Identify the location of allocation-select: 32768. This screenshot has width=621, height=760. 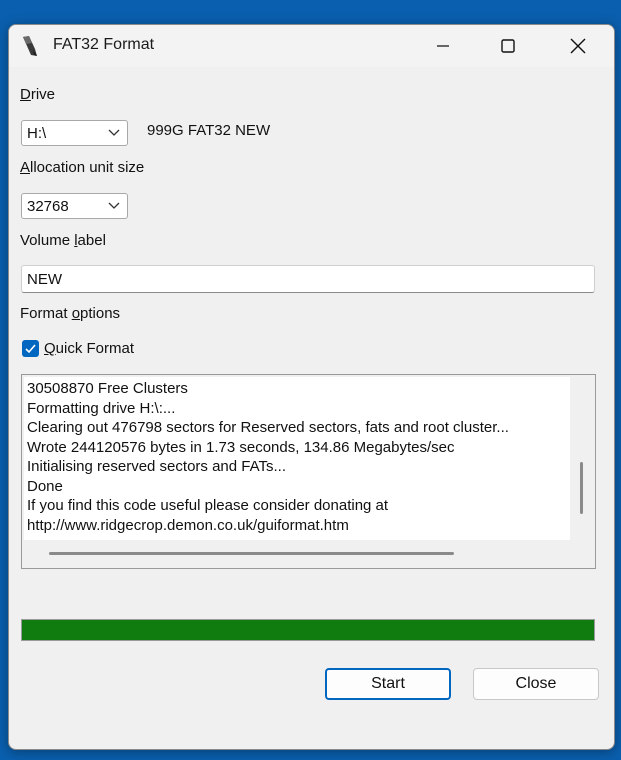
(74, 206).